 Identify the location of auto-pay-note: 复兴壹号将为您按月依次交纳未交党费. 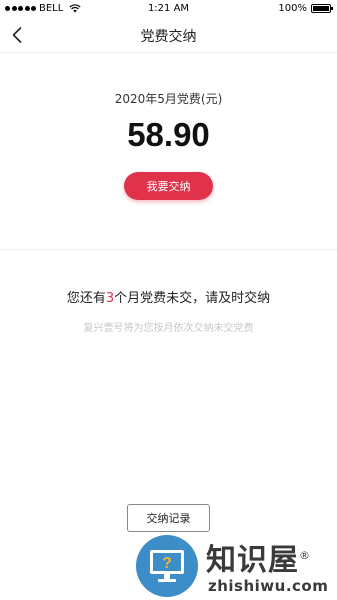
(168, 328).